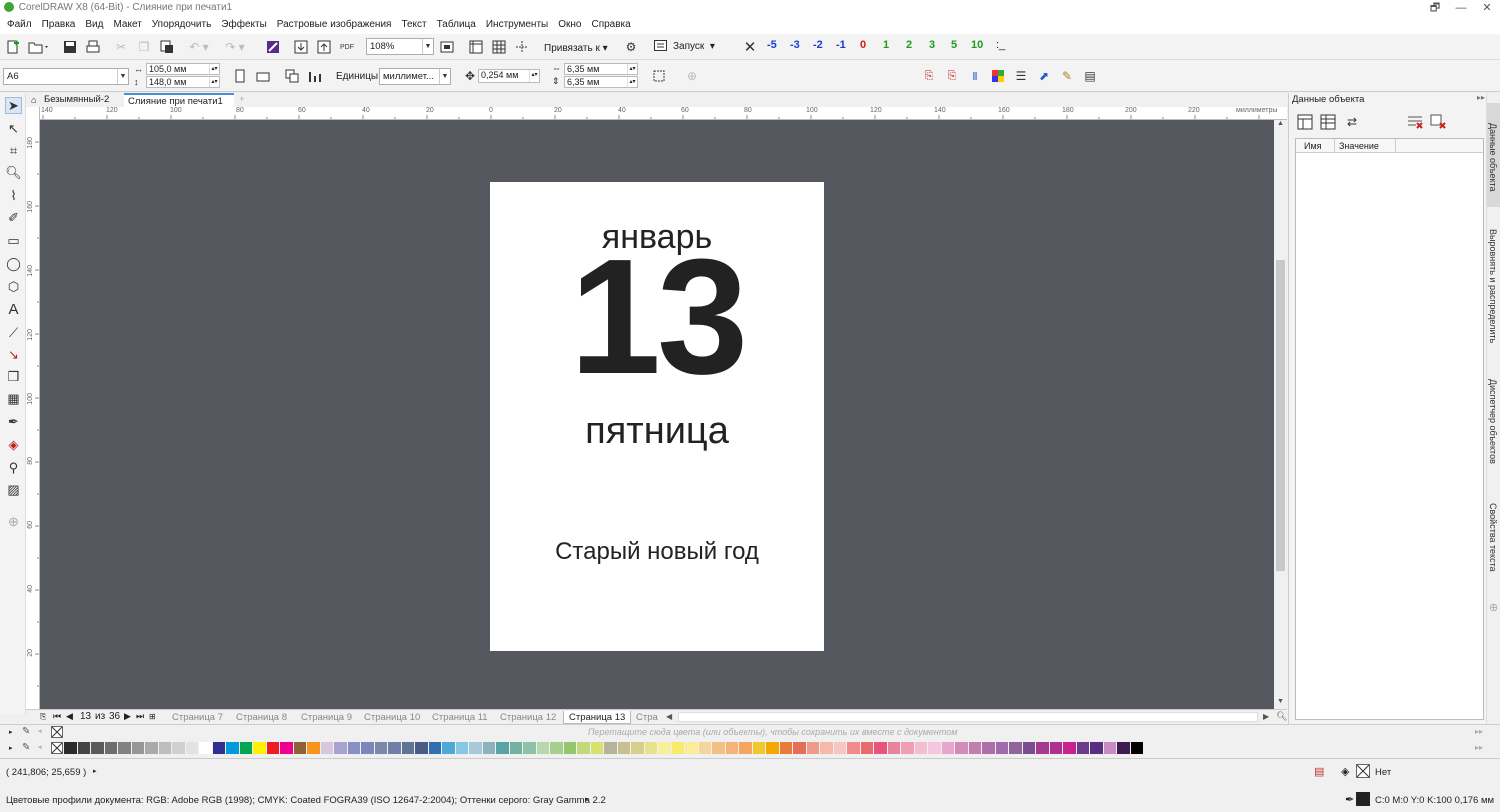  Describe the element at coordinates (315, 76) in the screenshot. I see `current-page-icon` at that location.